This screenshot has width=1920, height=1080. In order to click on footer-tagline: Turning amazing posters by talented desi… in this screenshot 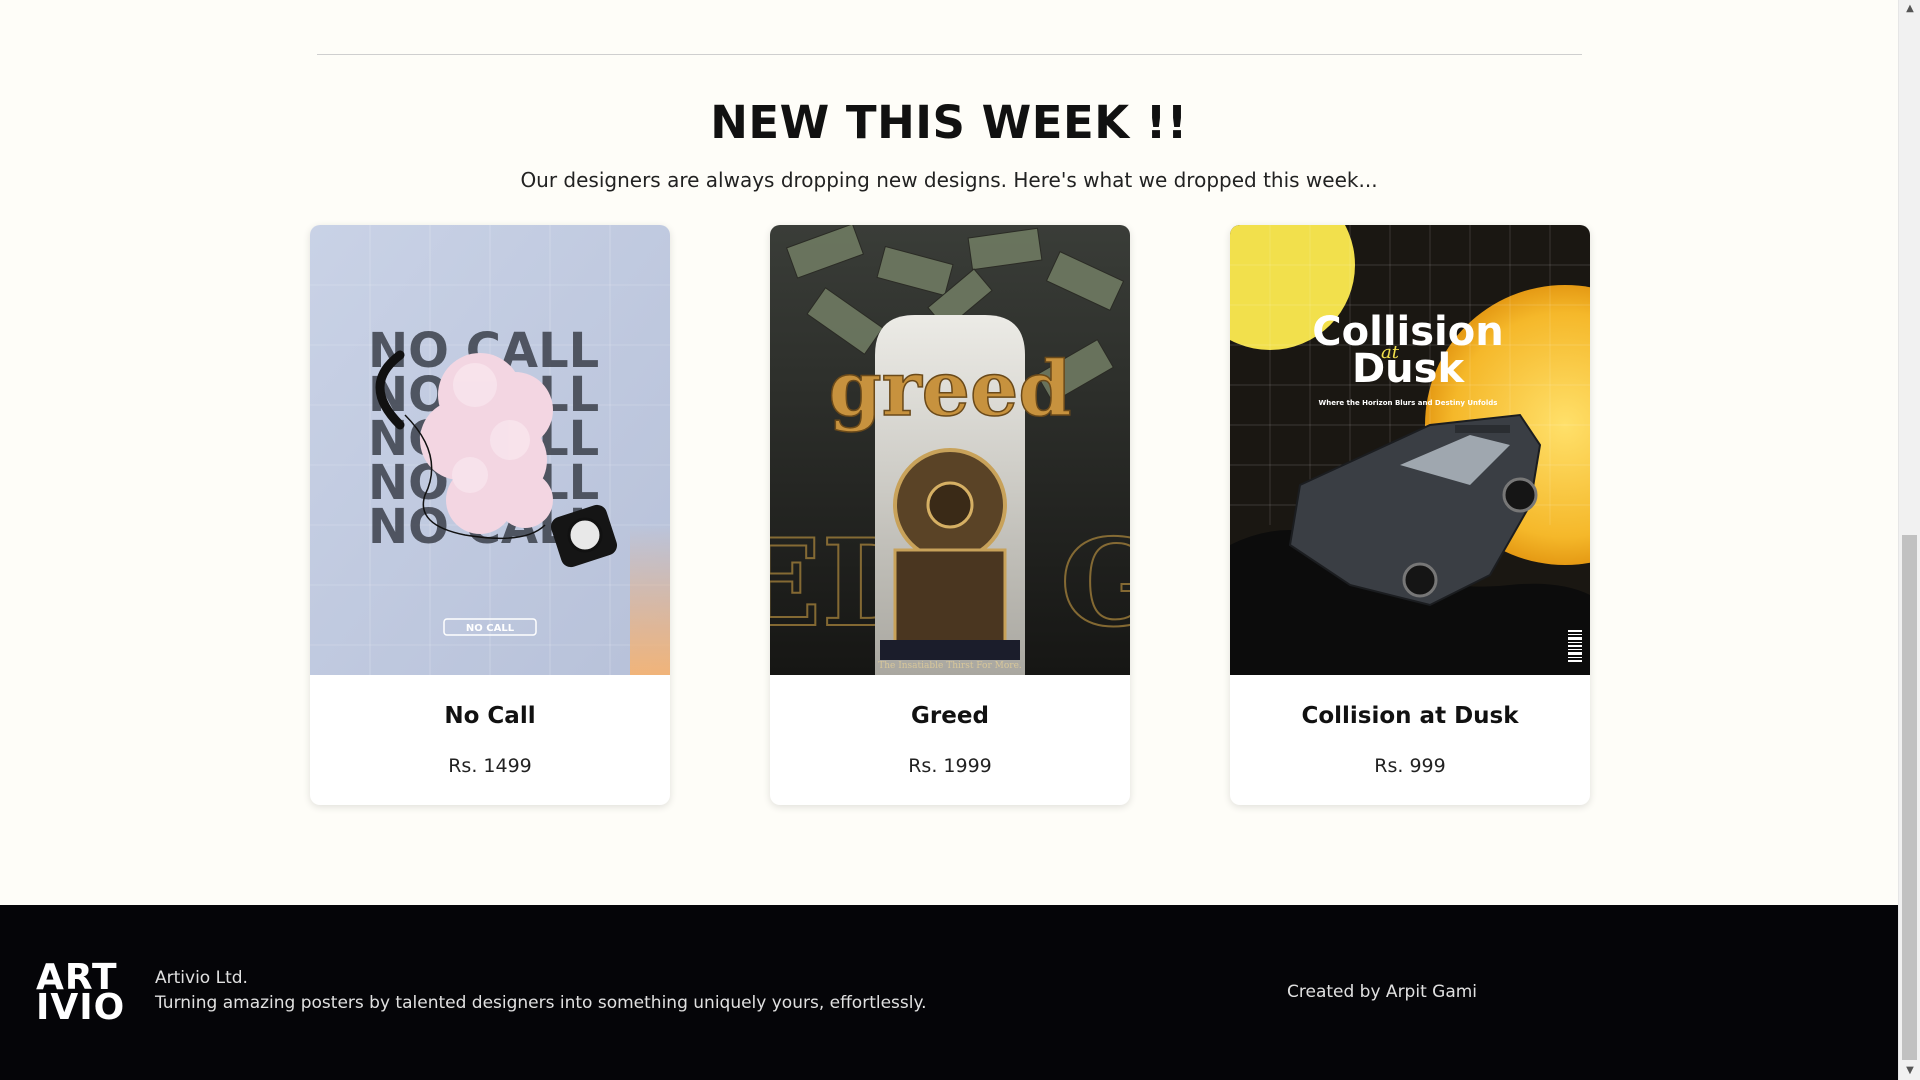, I will do `click(541, 1003)`.